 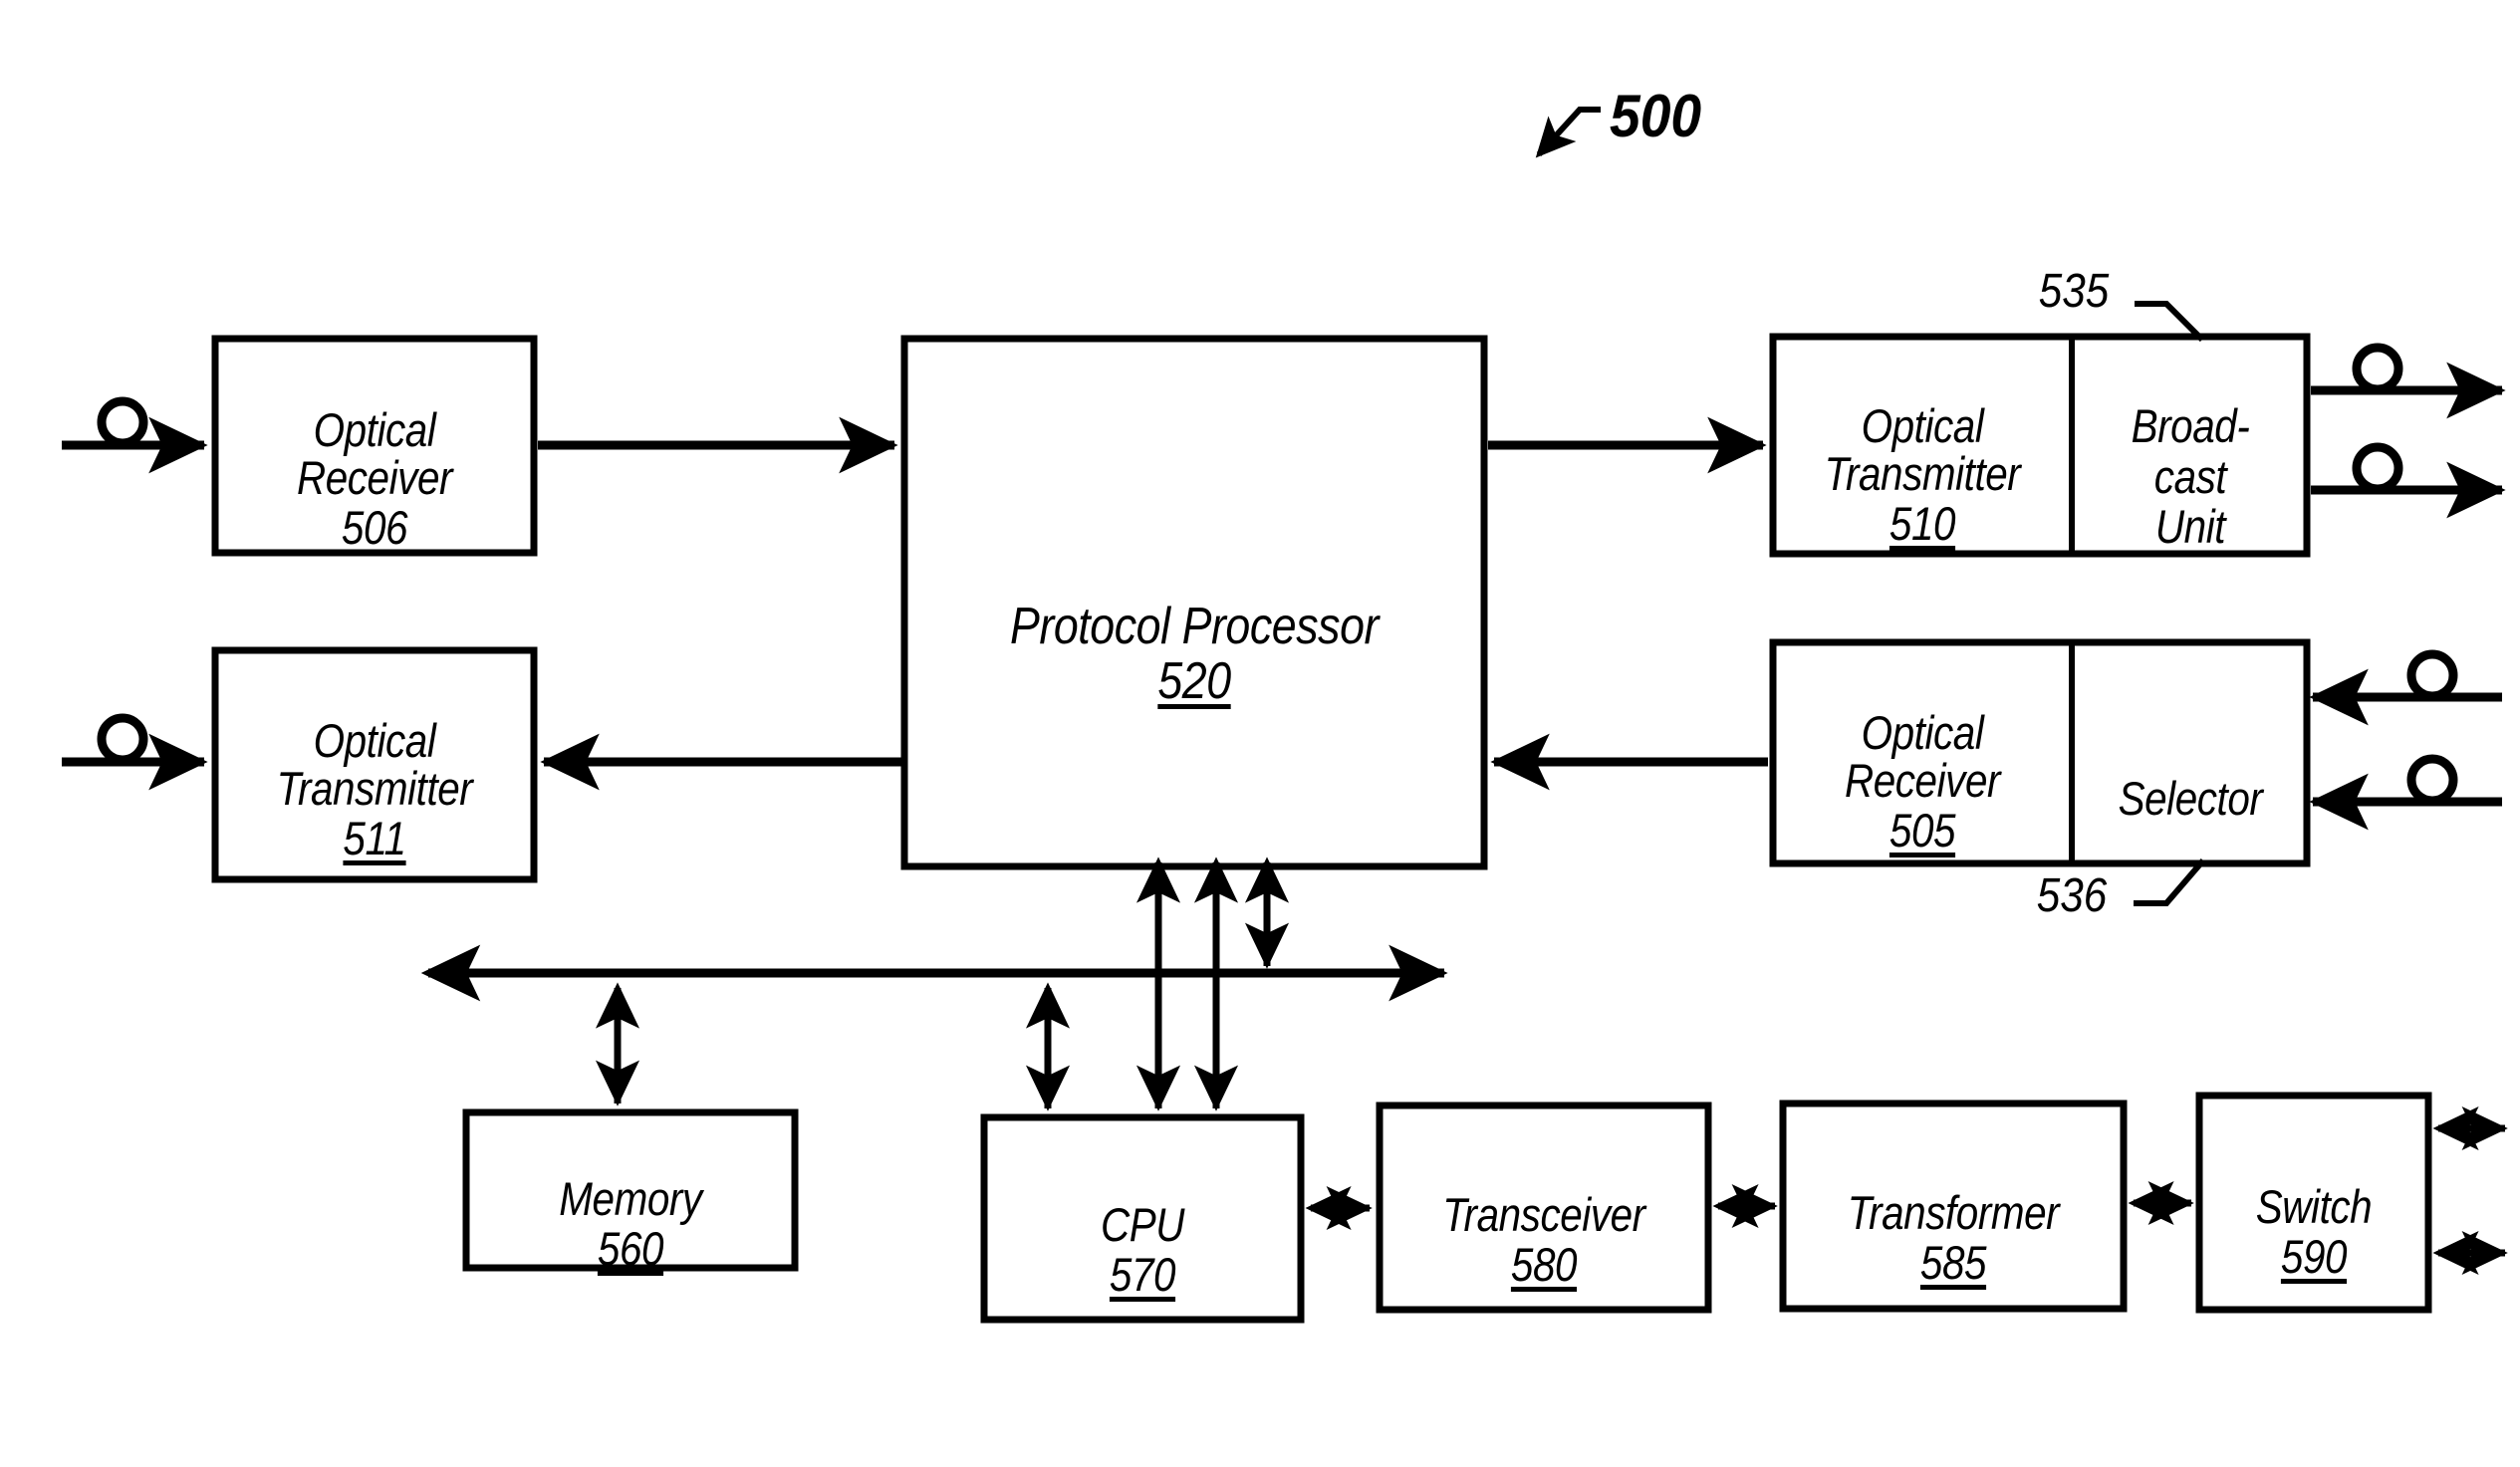 I want to click on label-transformer-585: Transformer 585, so click(x=1954, y=1238).